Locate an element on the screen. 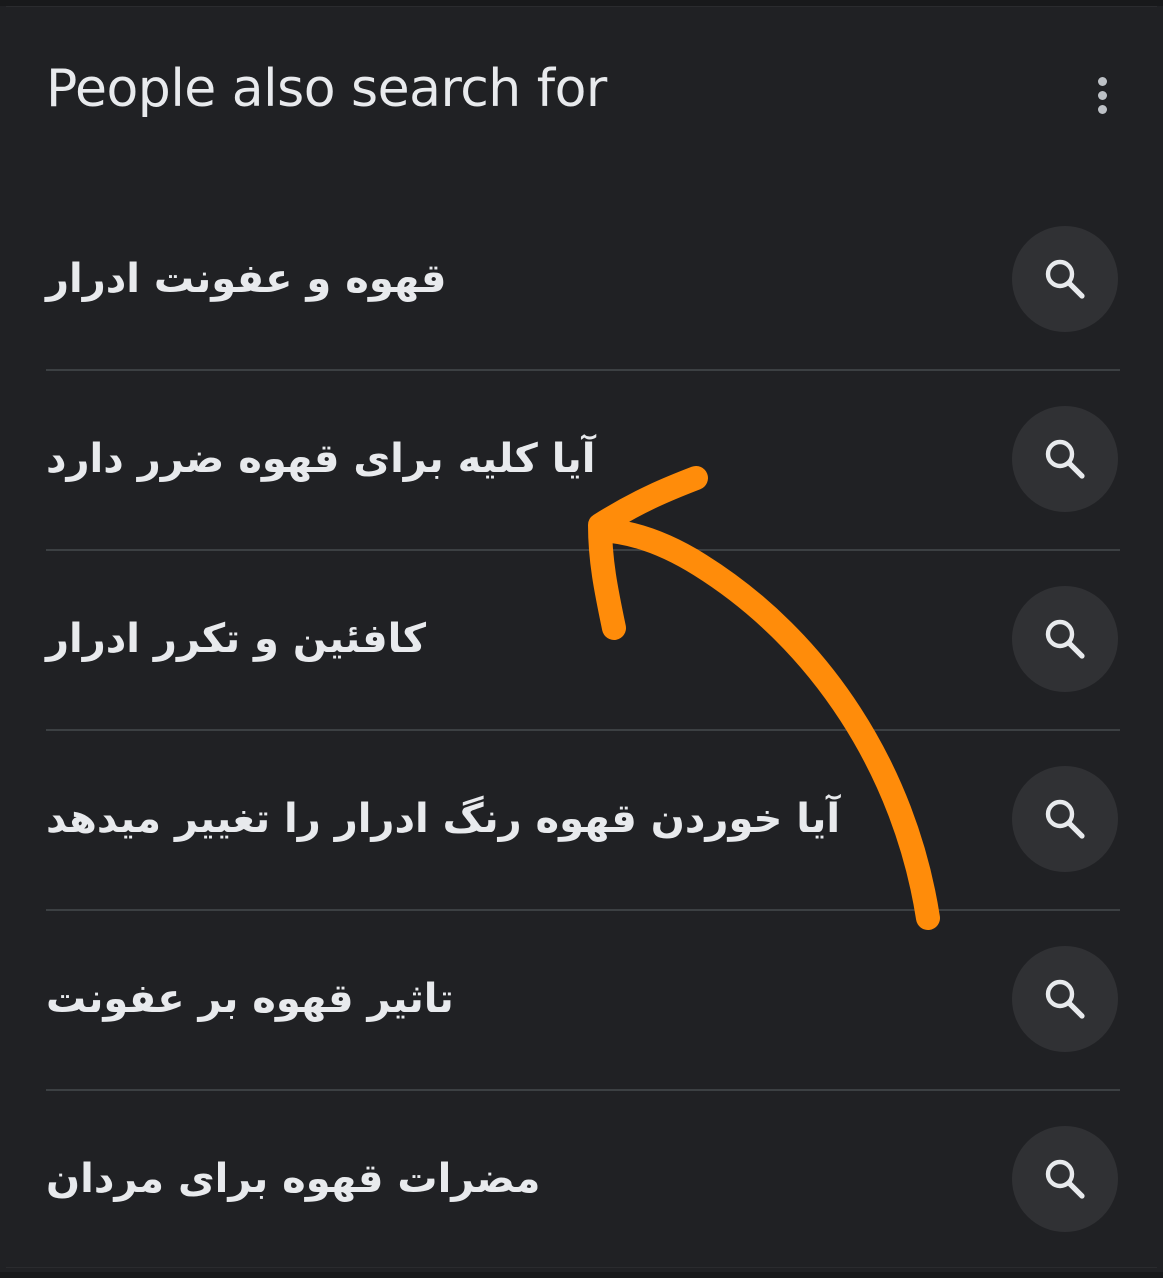 The height and width of the screenshot is (1278, 1163). related-search-item-6: مضرات قهوه برای مردان is located at coordinates (583, 1179).